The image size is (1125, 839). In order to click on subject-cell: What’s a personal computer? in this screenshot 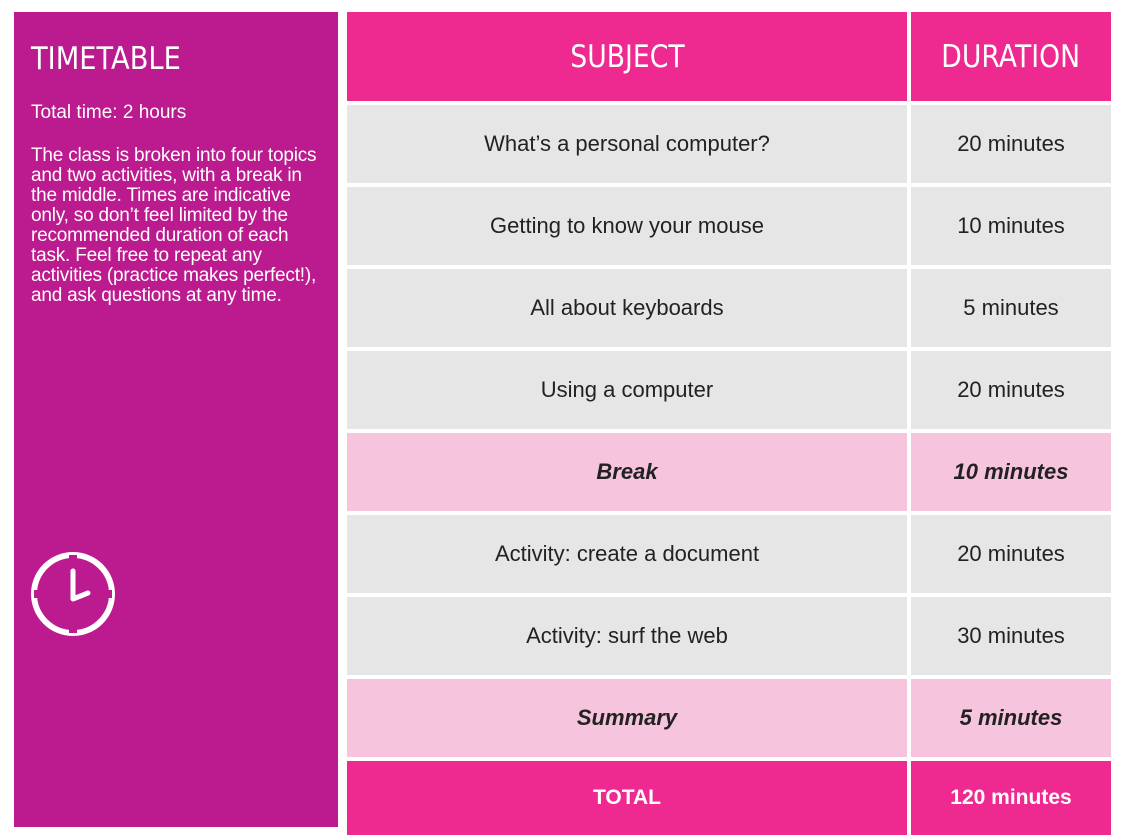, I will do `click(627, 144)`.